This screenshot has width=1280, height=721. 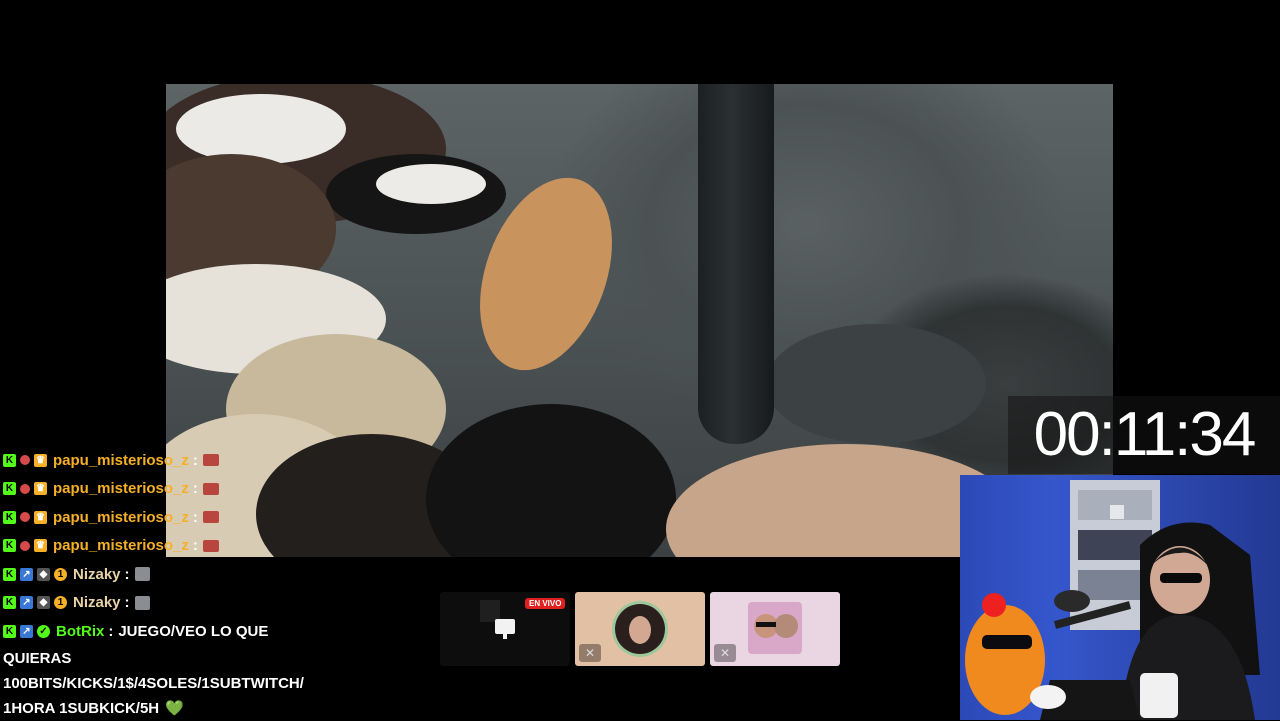 I want to click on chat-text-continuation-last: 1HORA 1SUBKICK/5H 💚, so click(x=180, y=708).